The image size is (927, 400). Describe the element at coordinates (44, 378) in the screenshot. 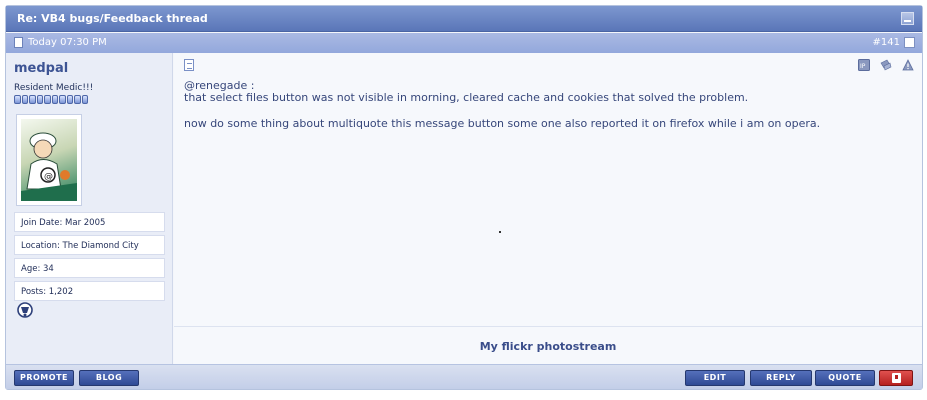

I see `promote-button: PROMOTE` at that location.